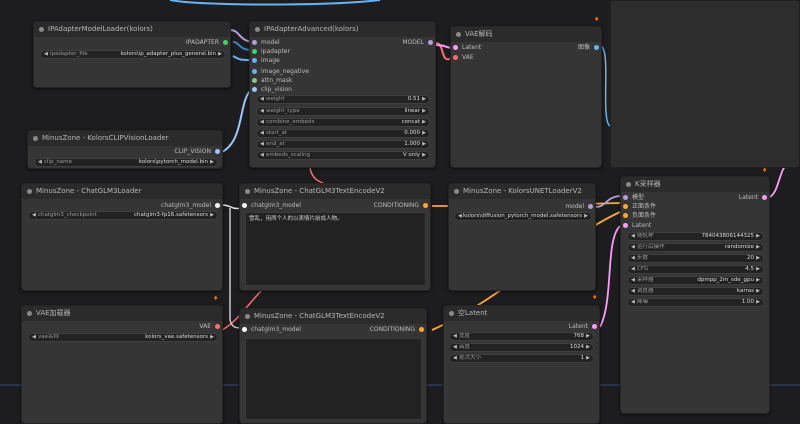 The image size is (800, 424). I want to click on height-widget: ◀ 高度 1024 ▶, so click(521, 347).